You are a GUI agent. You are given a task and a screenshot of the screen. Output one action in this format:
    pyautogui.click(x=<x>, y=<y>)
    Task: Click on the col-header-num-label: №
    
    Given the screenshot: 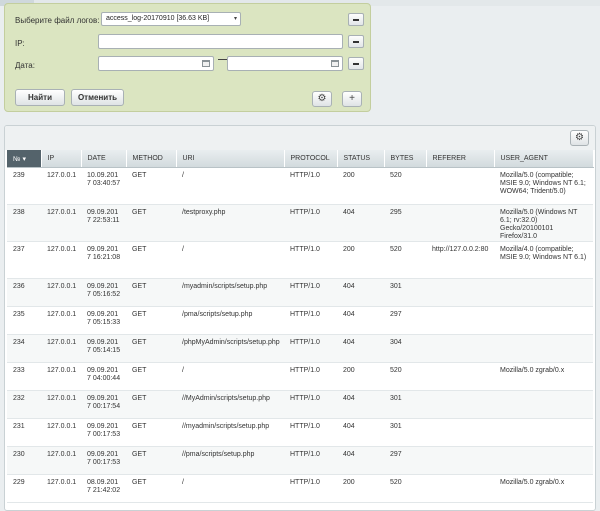 What is the action you would take?
    pyautogui.click(x=17, y=159)
    